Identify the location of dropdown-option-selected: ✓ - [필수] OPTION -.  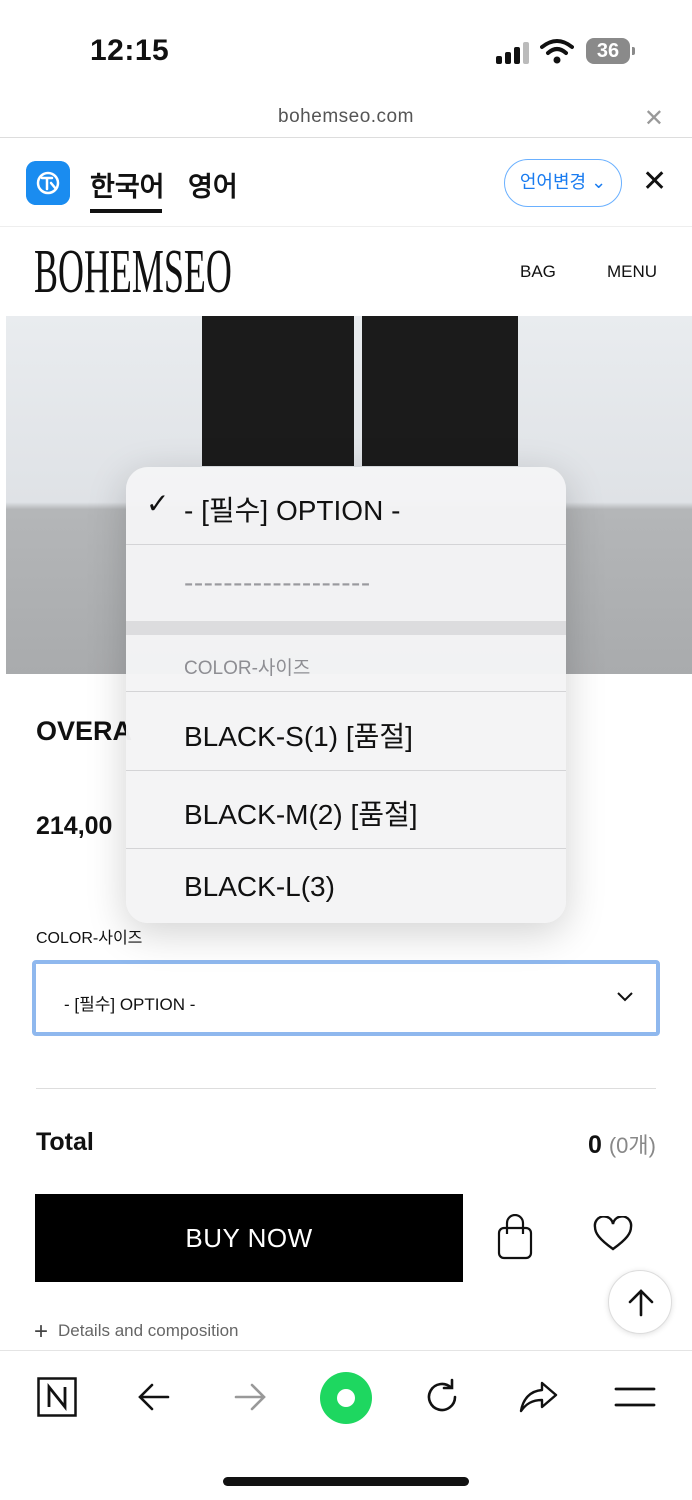
(346, 506).